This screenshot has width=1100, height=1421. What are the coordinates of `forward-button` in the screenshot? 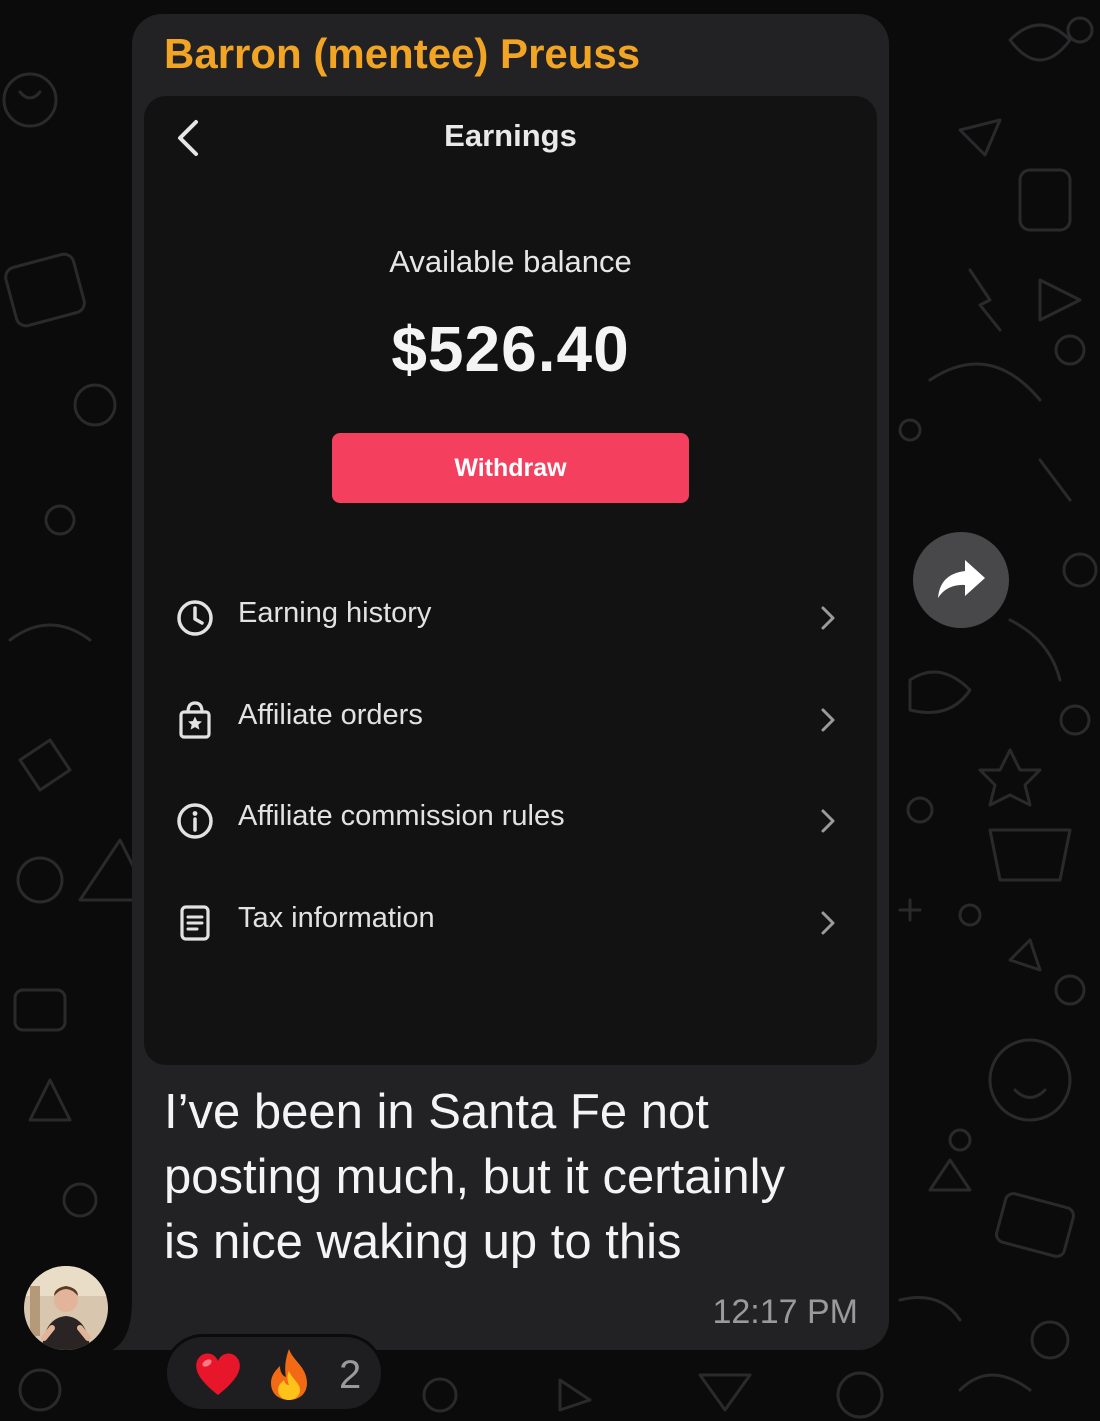 It's located at (961, 580).